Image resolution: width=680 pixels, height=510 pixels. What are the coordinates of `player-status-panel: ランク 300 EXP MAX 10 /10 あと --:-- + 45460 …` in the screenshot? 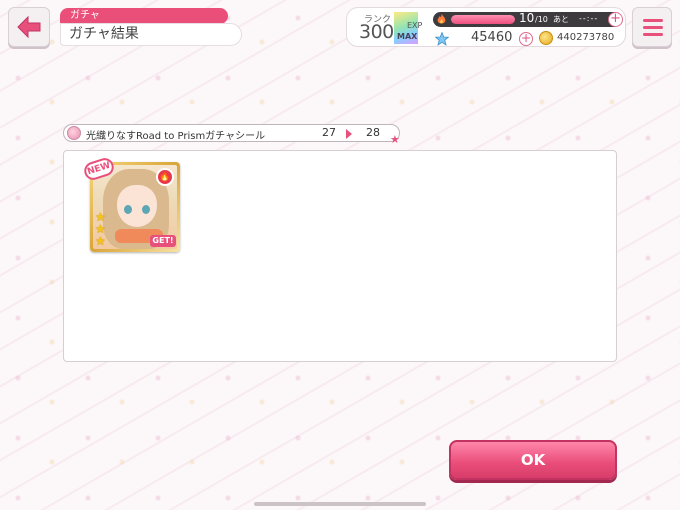 It's located at (486, 27).